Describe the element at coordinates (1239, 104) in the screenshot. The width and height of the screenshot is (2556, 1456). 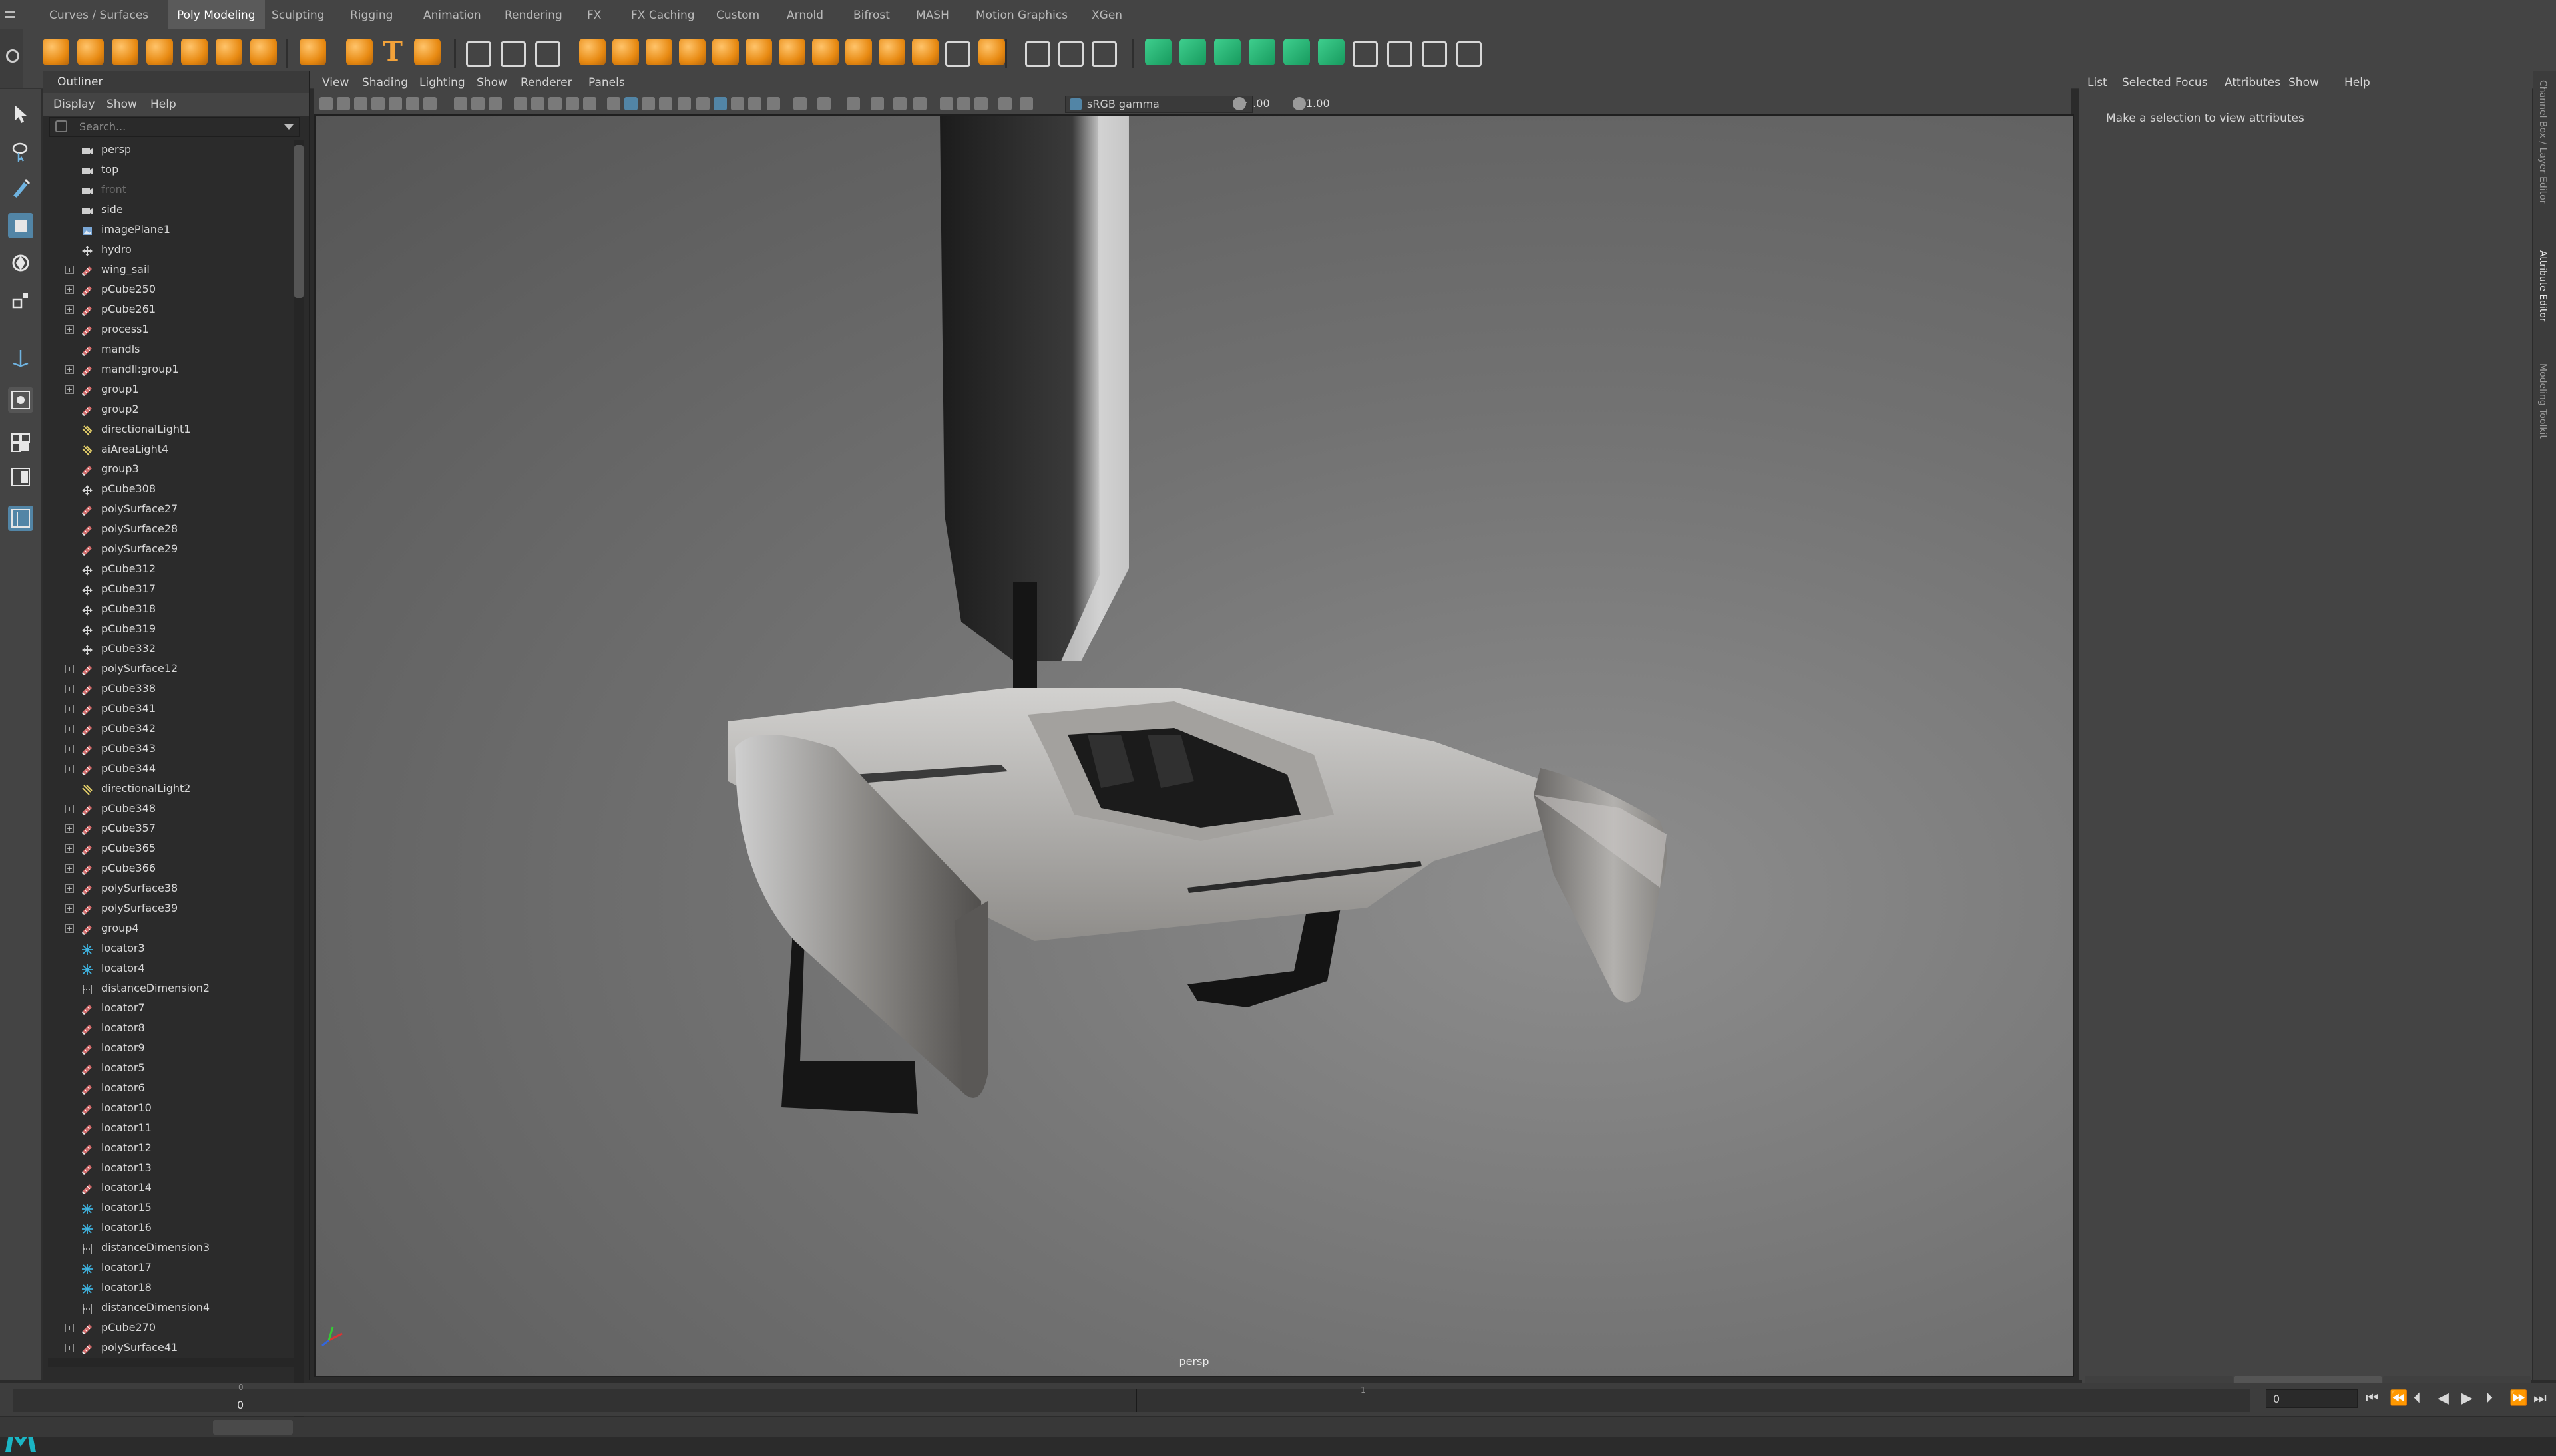
I see `exposure-gamma-icon` at that location.